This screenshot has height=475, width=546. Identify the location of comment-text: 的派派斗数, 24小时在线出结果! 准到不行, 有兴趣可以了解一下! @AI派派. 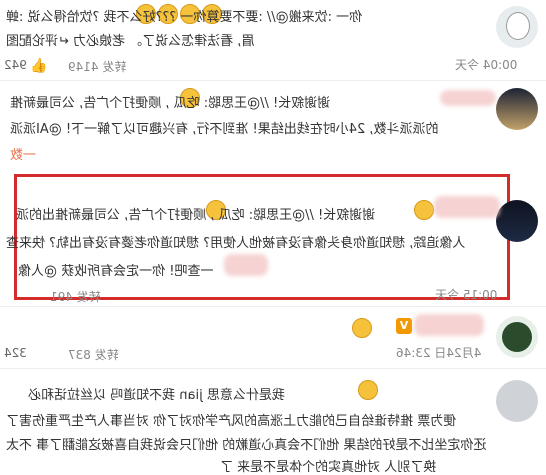
(224, 129).